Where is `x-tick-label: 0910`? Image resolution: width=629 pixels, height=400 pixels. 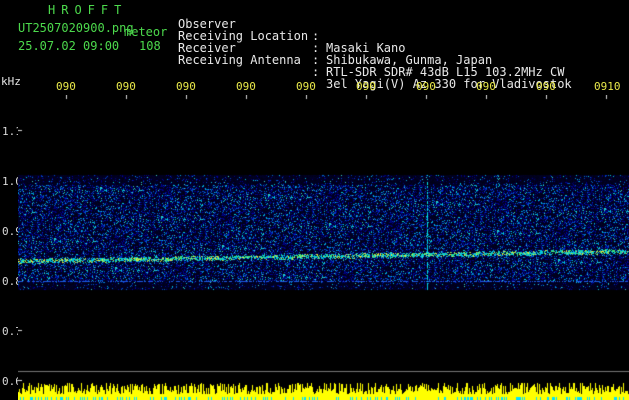 x-tick-label: 0910 is located at coordinates (607, 86).